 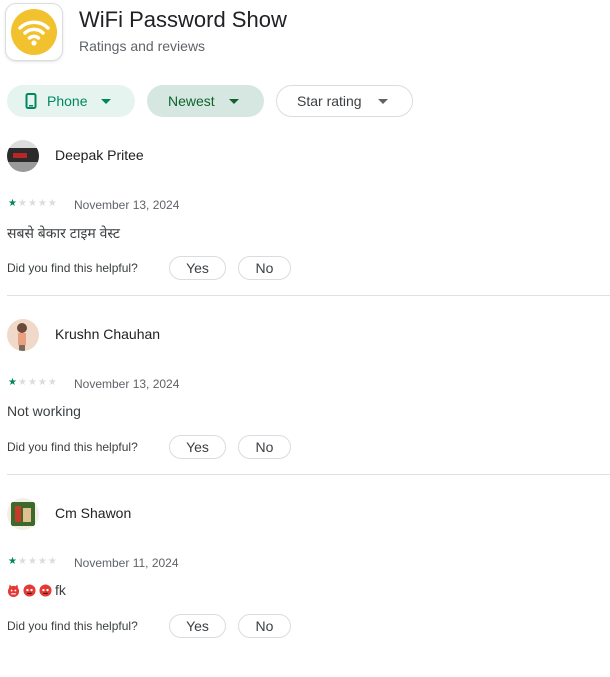 What do you see at coordinates (142, 46) in the screenshot?
I see `page-subtitle: Ratings and reviews` at bounding box center [142, 46].